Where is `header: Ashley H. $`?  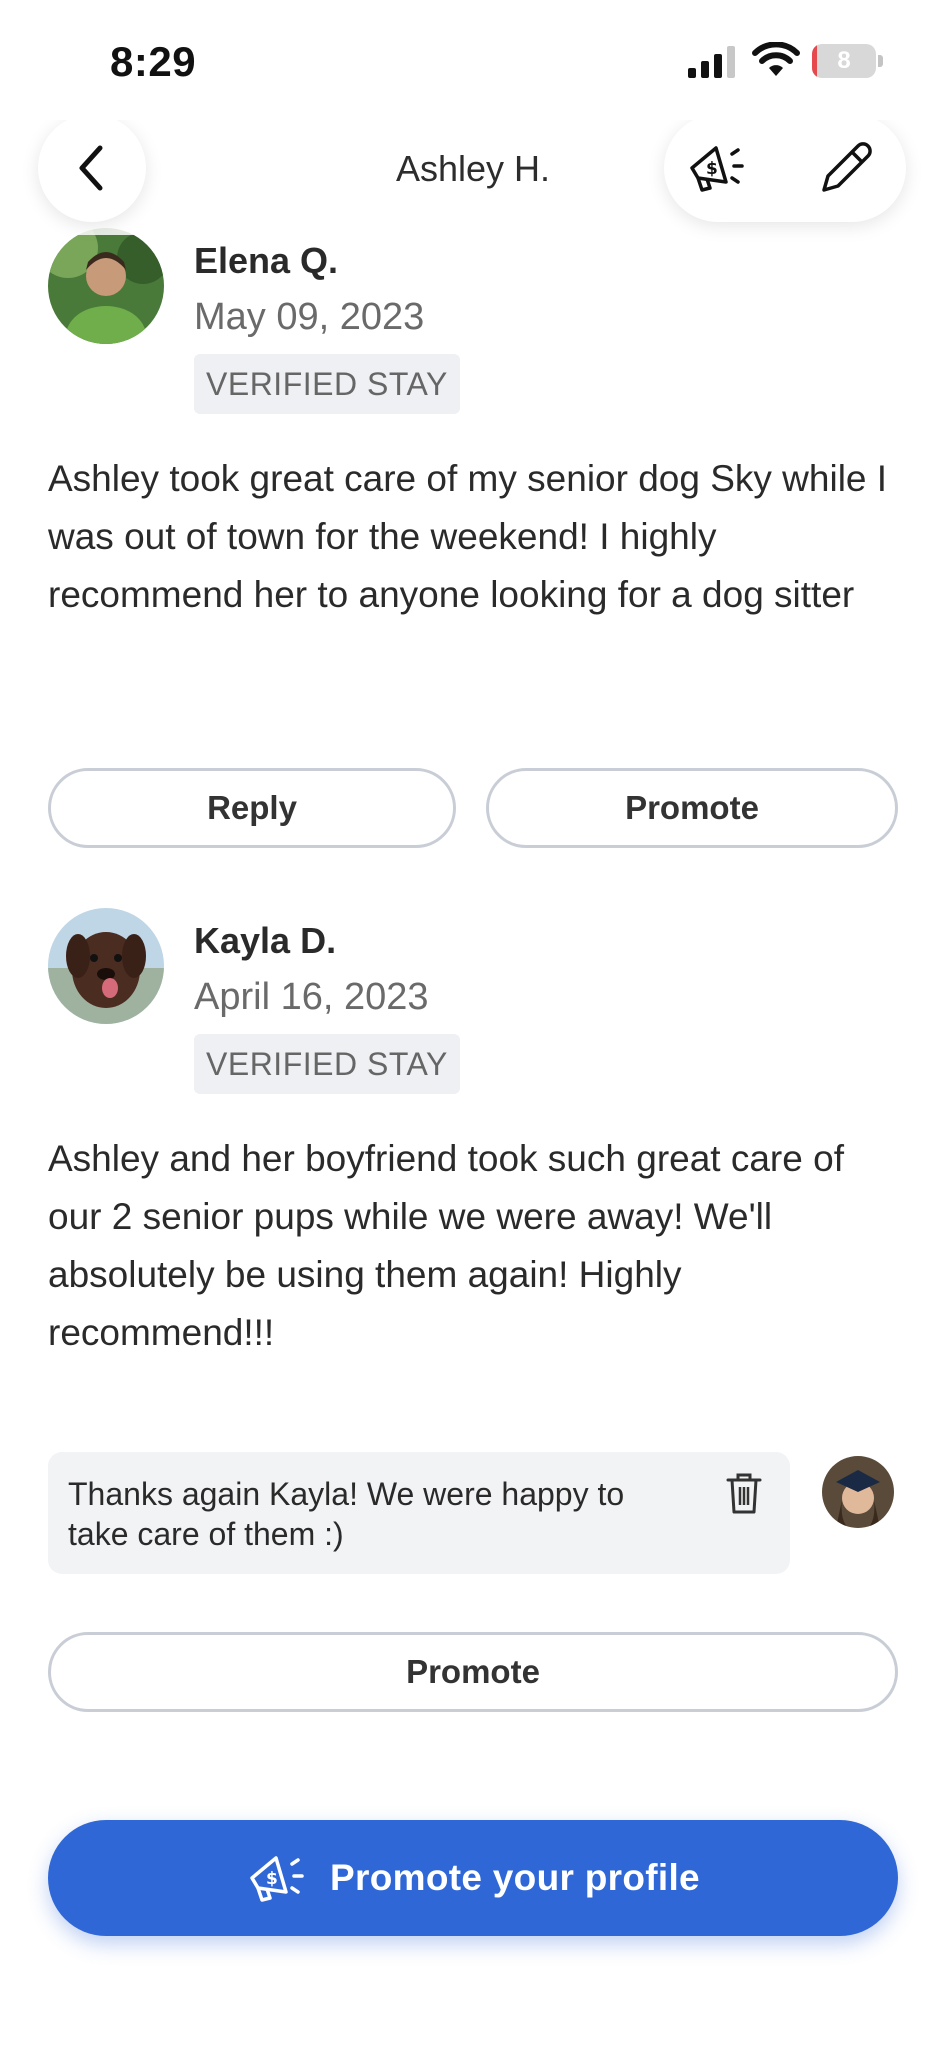 header: Ashley H. $ is located at coordinates (473, 172).